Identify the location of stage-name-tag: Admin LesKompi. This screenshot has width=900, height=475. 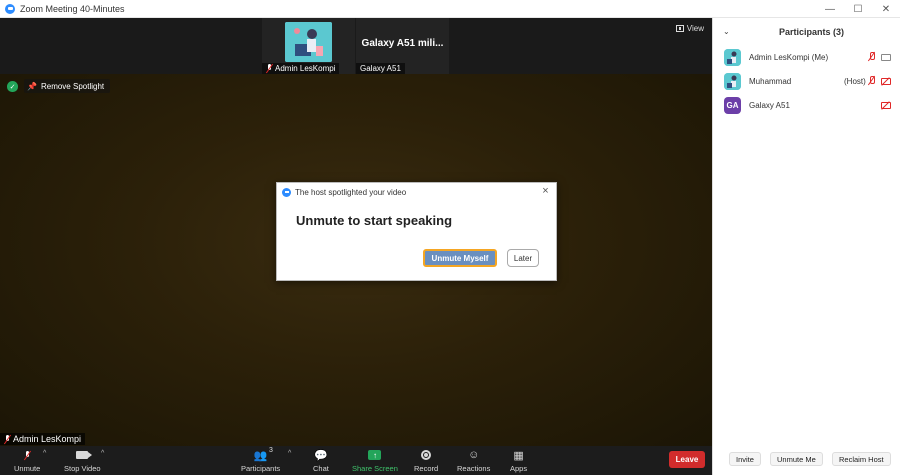
(43, 439).